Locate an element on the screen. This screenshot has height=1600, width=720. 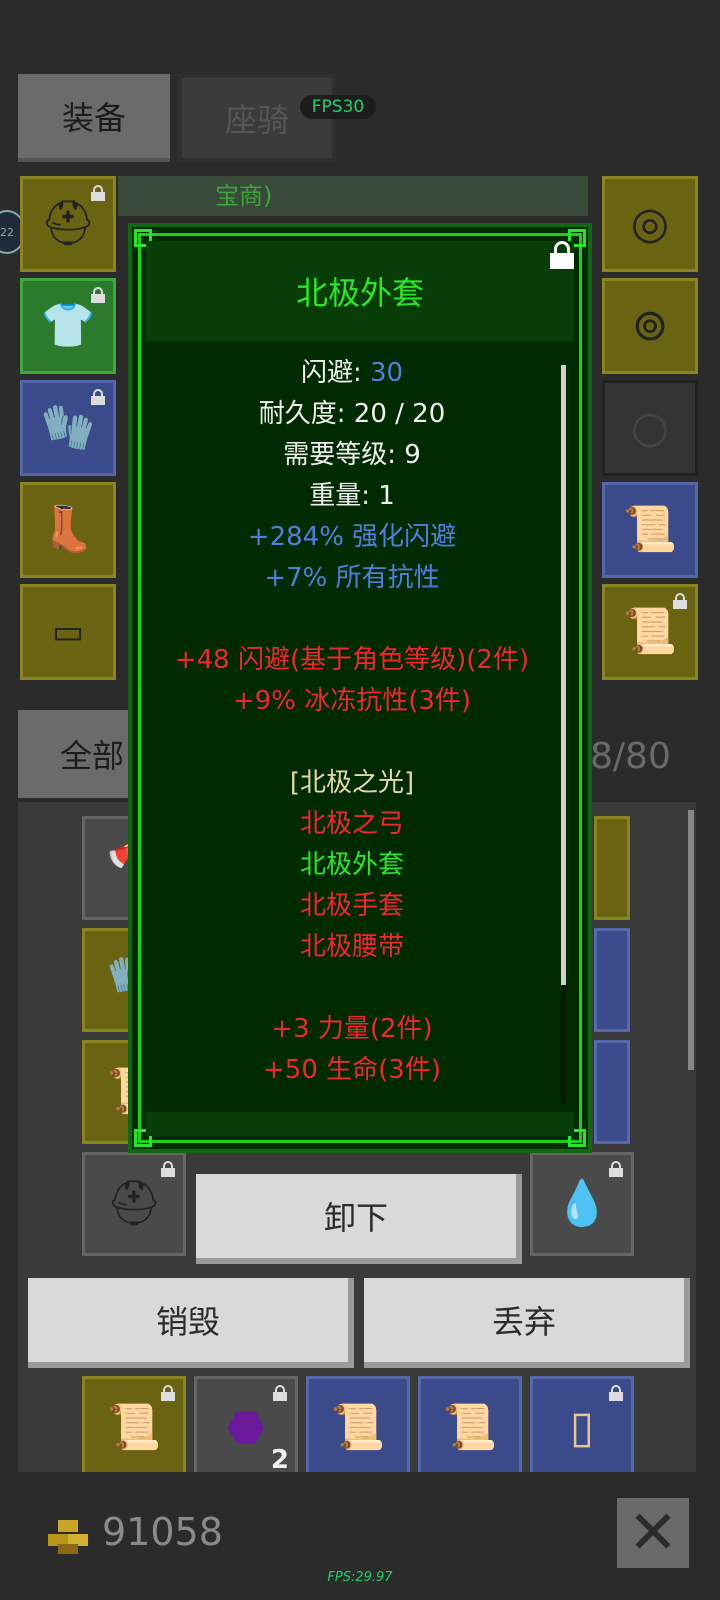
item-title: 北极外套 is located at coordinates (360, 291).